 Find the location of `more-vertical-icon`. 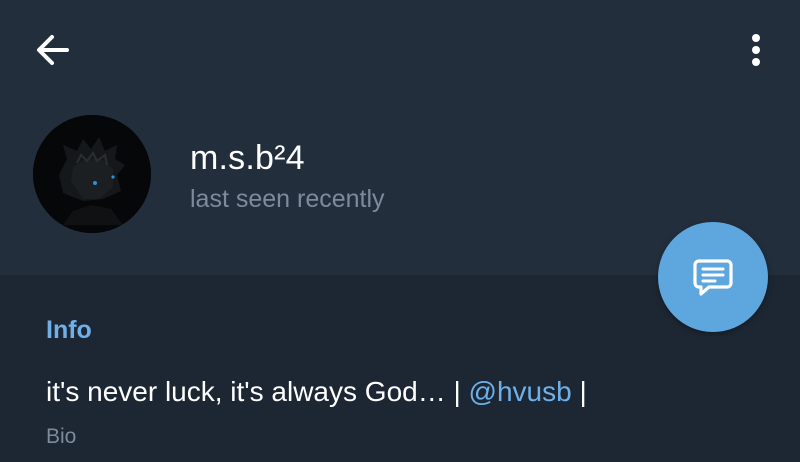

more-vertical-icon is located at coordinates (756, 50).